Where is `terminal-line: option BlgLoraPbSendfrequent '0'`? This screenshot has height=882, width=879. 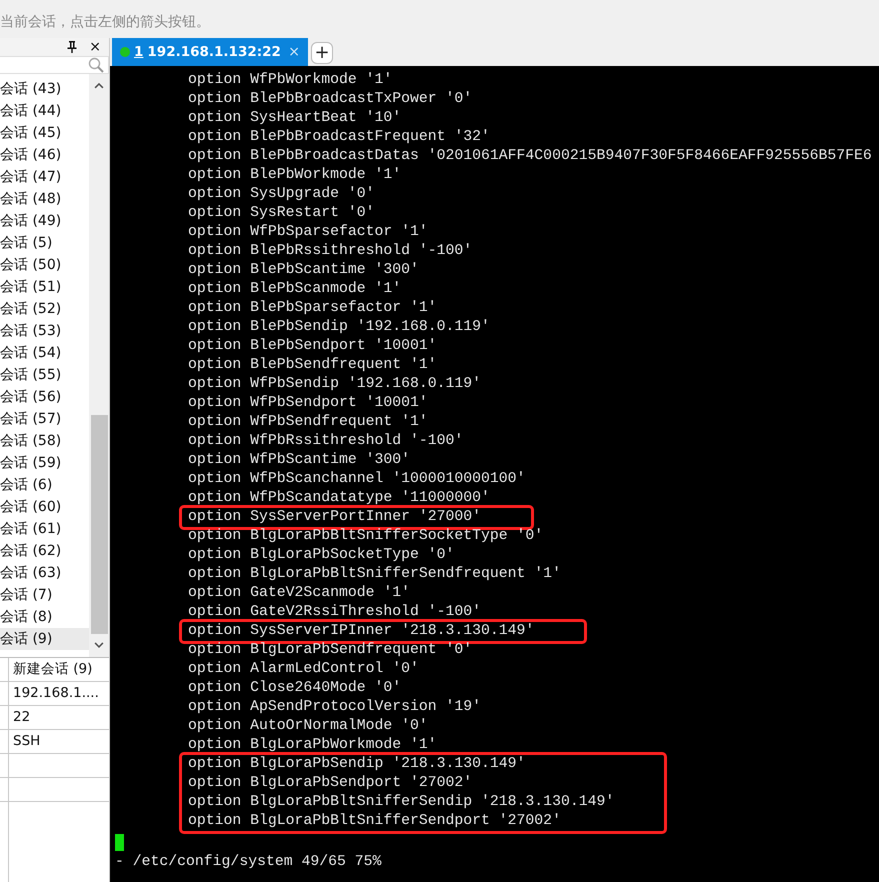
terminal-line: option BlgLoraPbSendfrequent '0' is located at coordinates (331, 650).